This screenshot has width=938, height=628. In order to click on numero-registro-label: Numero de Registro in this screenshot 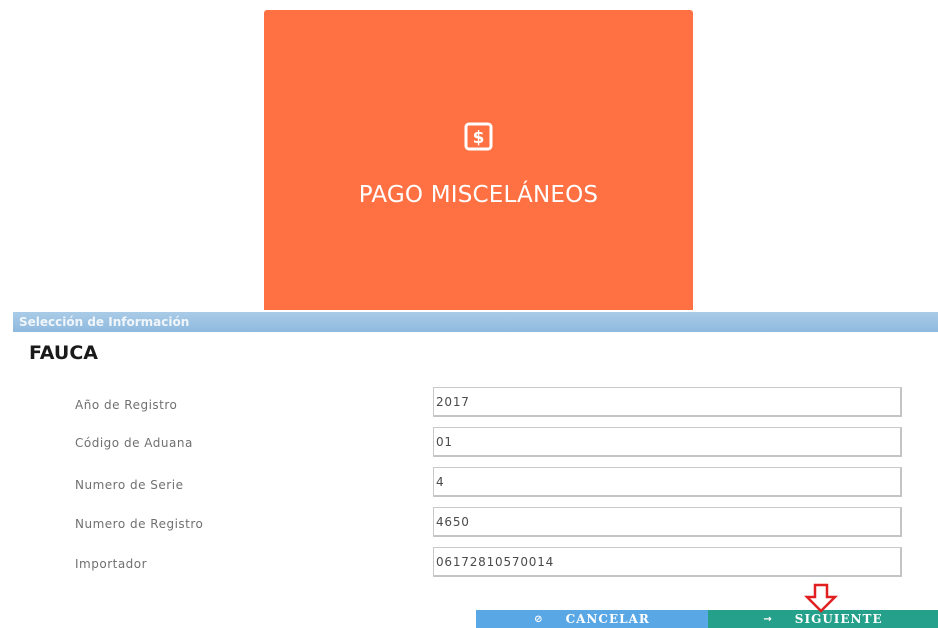, I will do `click(139, 524)`.